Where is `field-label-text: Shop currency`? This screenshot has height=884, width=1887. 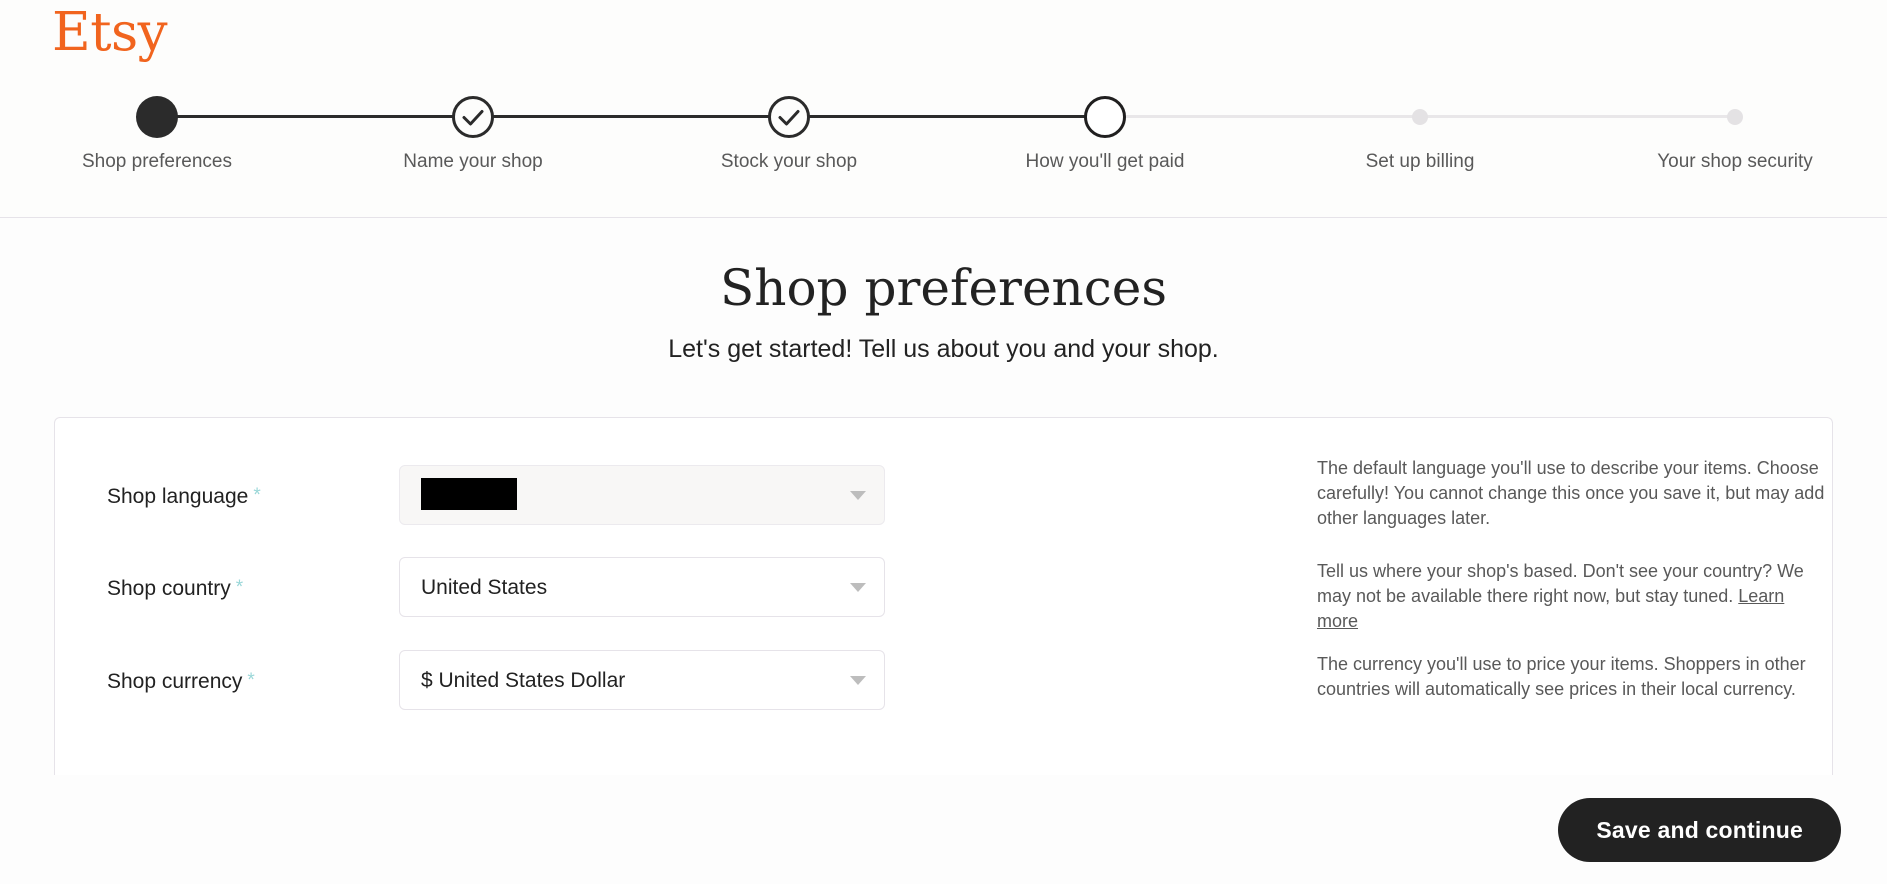 field-label-text: Shop currency is located at coordinates (175, 681).